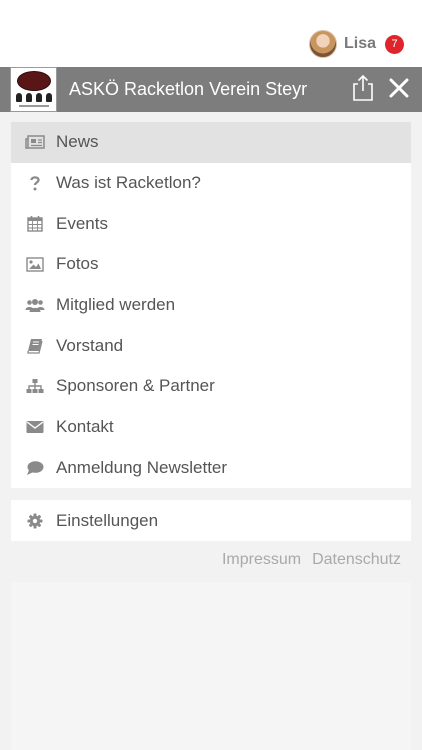 This screenshot has width=422, height=750. Describe the element at coordinates (211, 427) in the screenshot. I see `menu-item-kontakt: Kontakt` at that location.